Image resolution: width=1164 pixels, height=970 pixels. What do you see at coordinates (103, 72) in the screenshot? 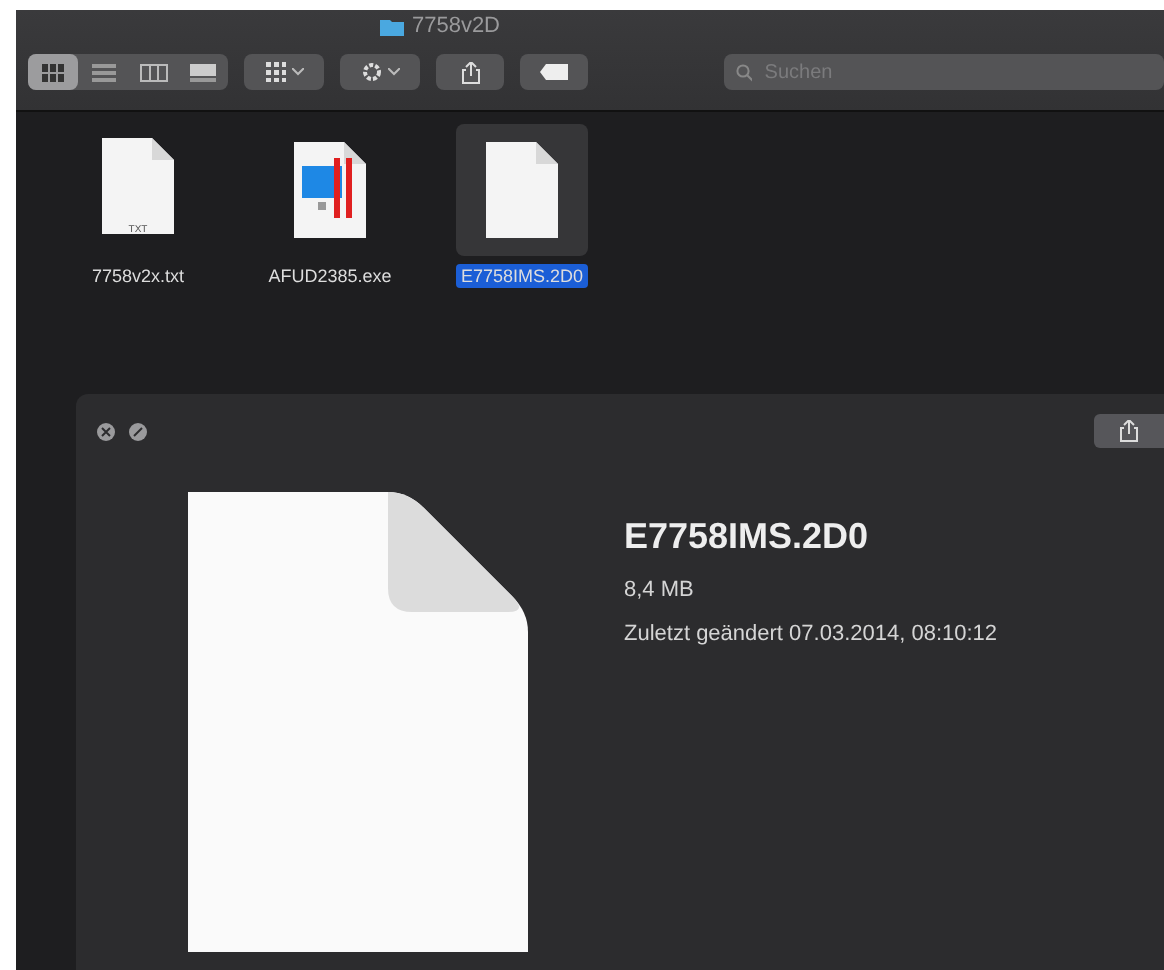
I see `list-view-icon` at bounding box center [103, 72].